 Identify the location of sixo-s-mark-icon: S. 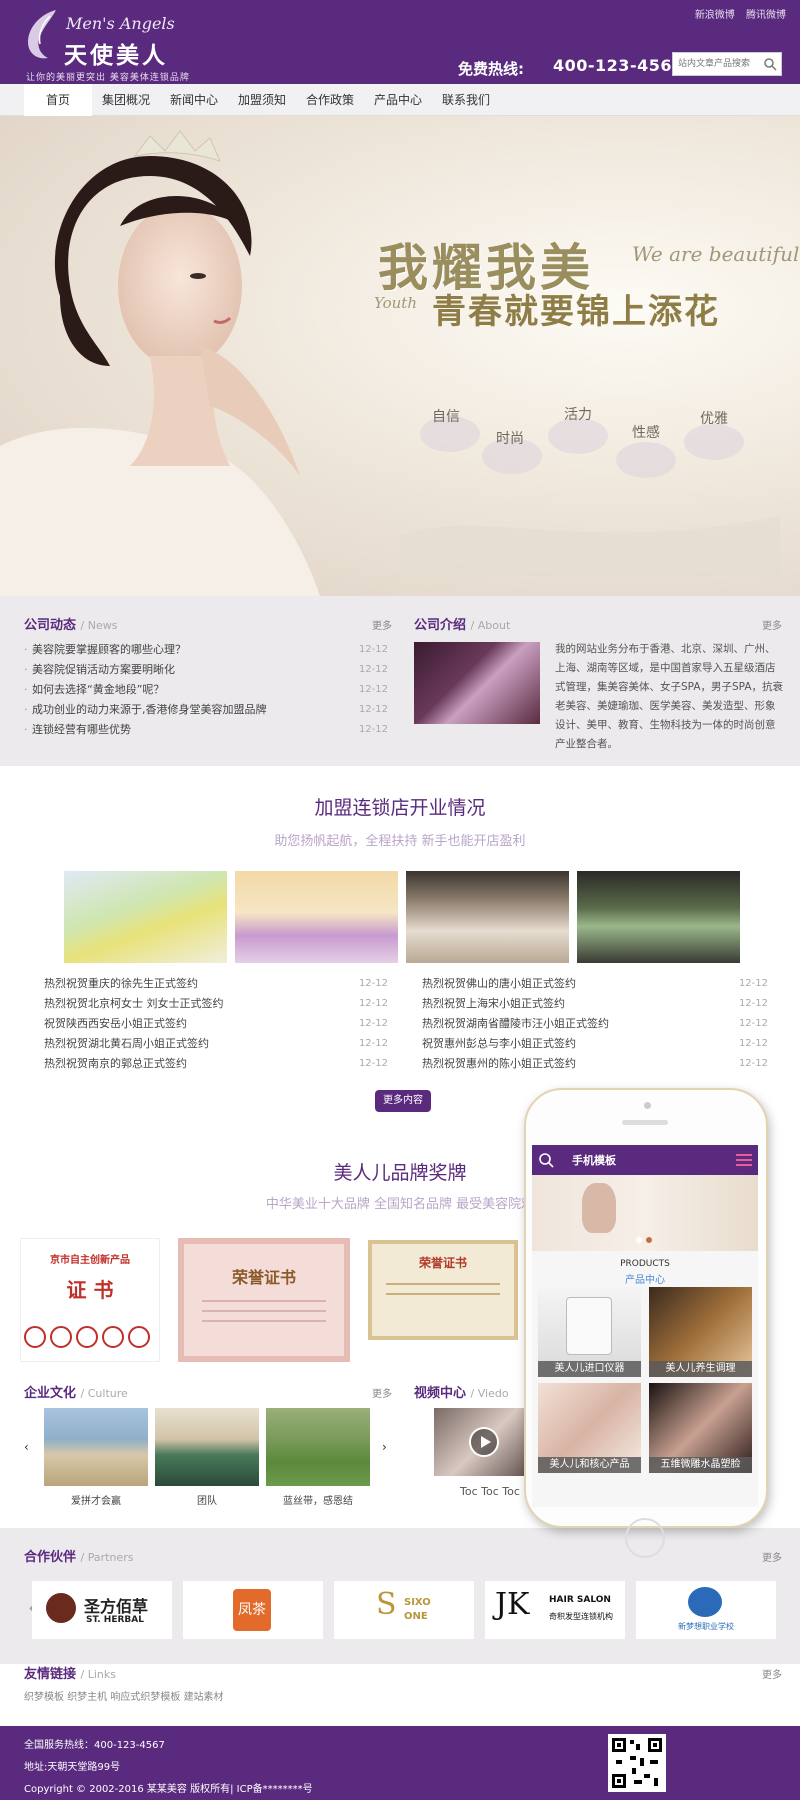
(386, 1604).